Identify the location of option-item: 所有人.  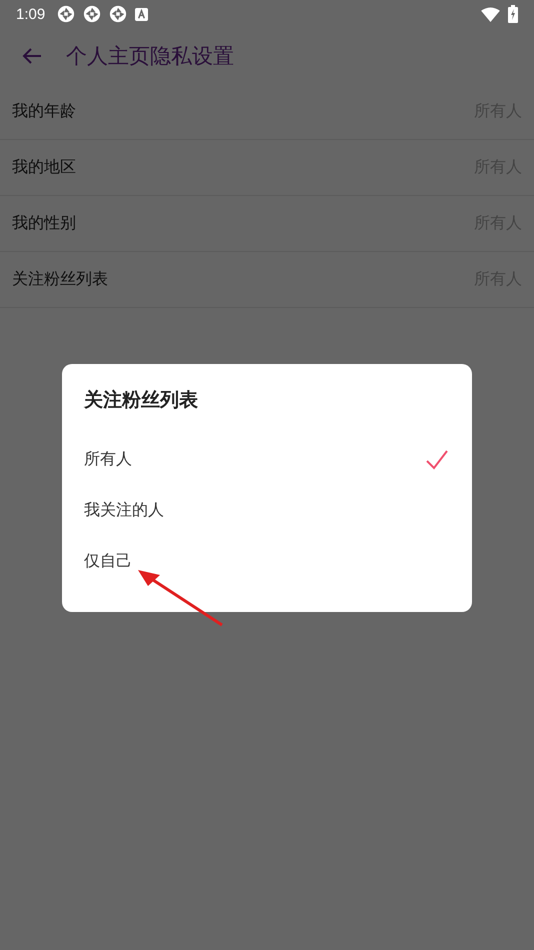
(108, 459).